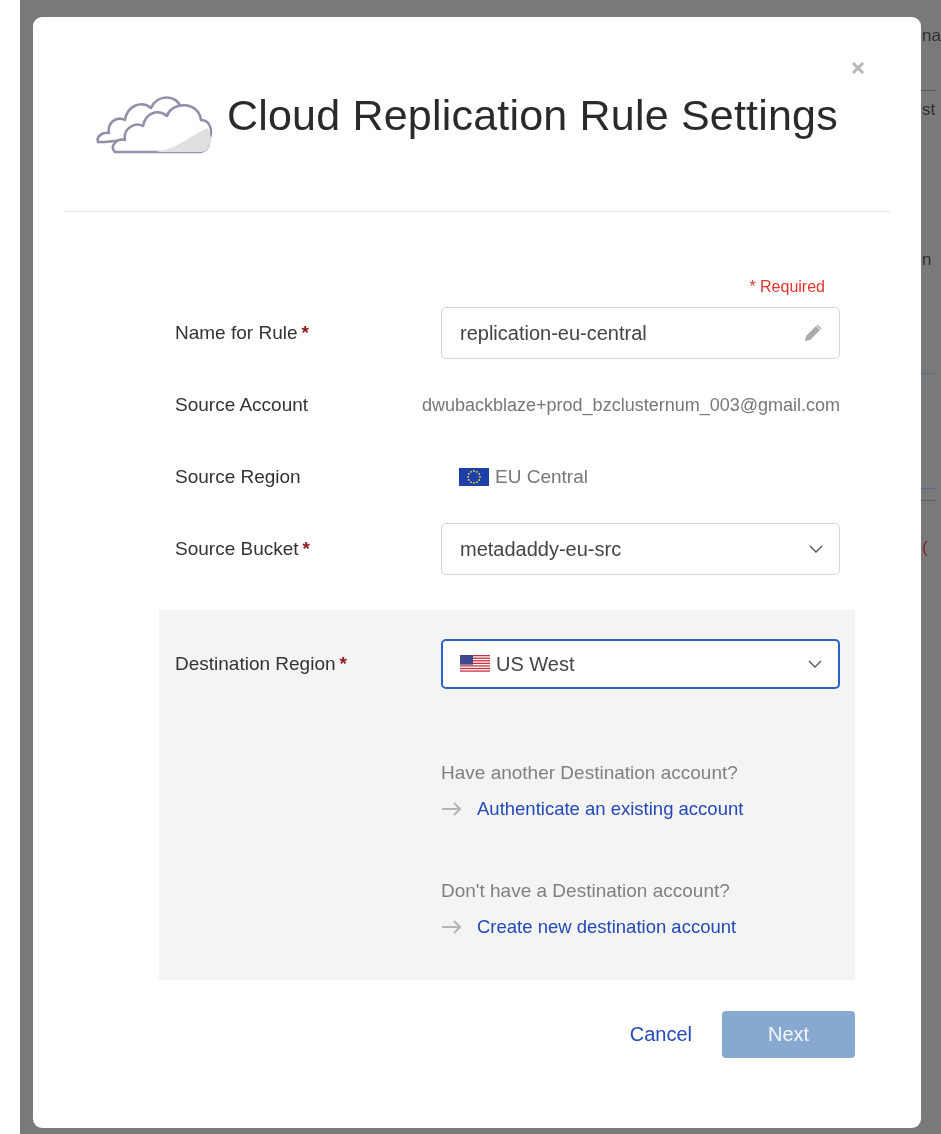  I want to click on cancel-button: Cancel, so click(660, 1034).